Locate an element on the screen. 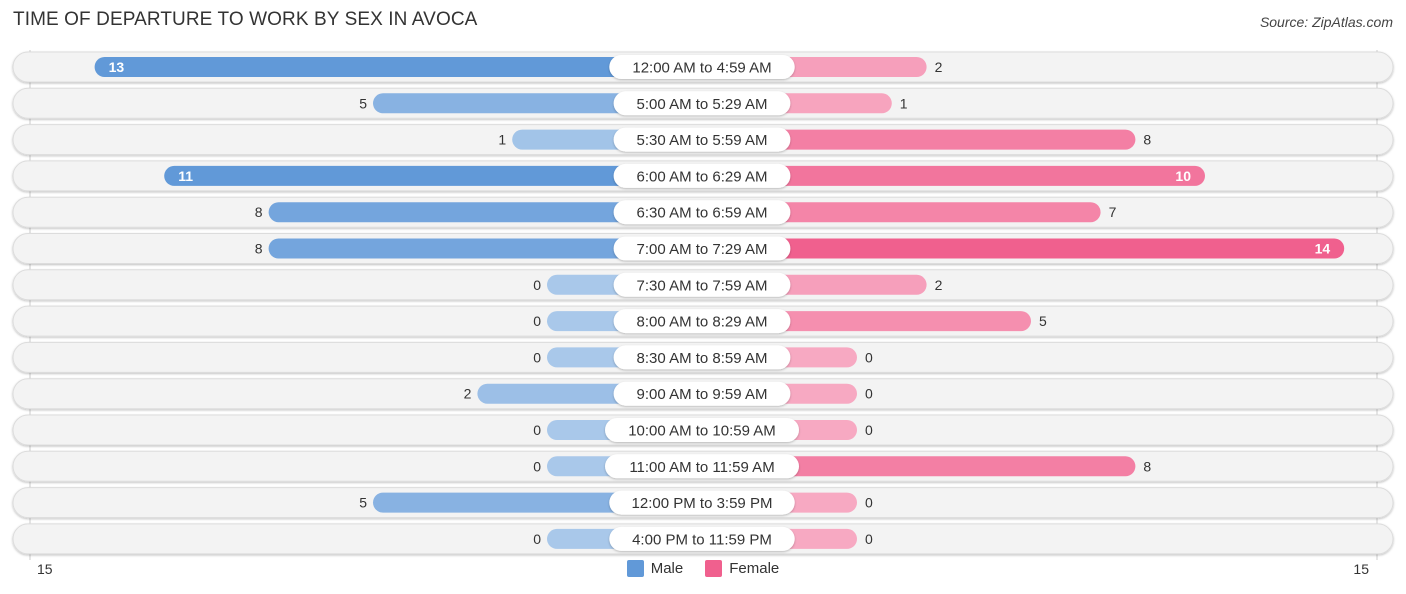  category-label: 6:00 AM to 6:29 AM is located at coordinates (702, 176).